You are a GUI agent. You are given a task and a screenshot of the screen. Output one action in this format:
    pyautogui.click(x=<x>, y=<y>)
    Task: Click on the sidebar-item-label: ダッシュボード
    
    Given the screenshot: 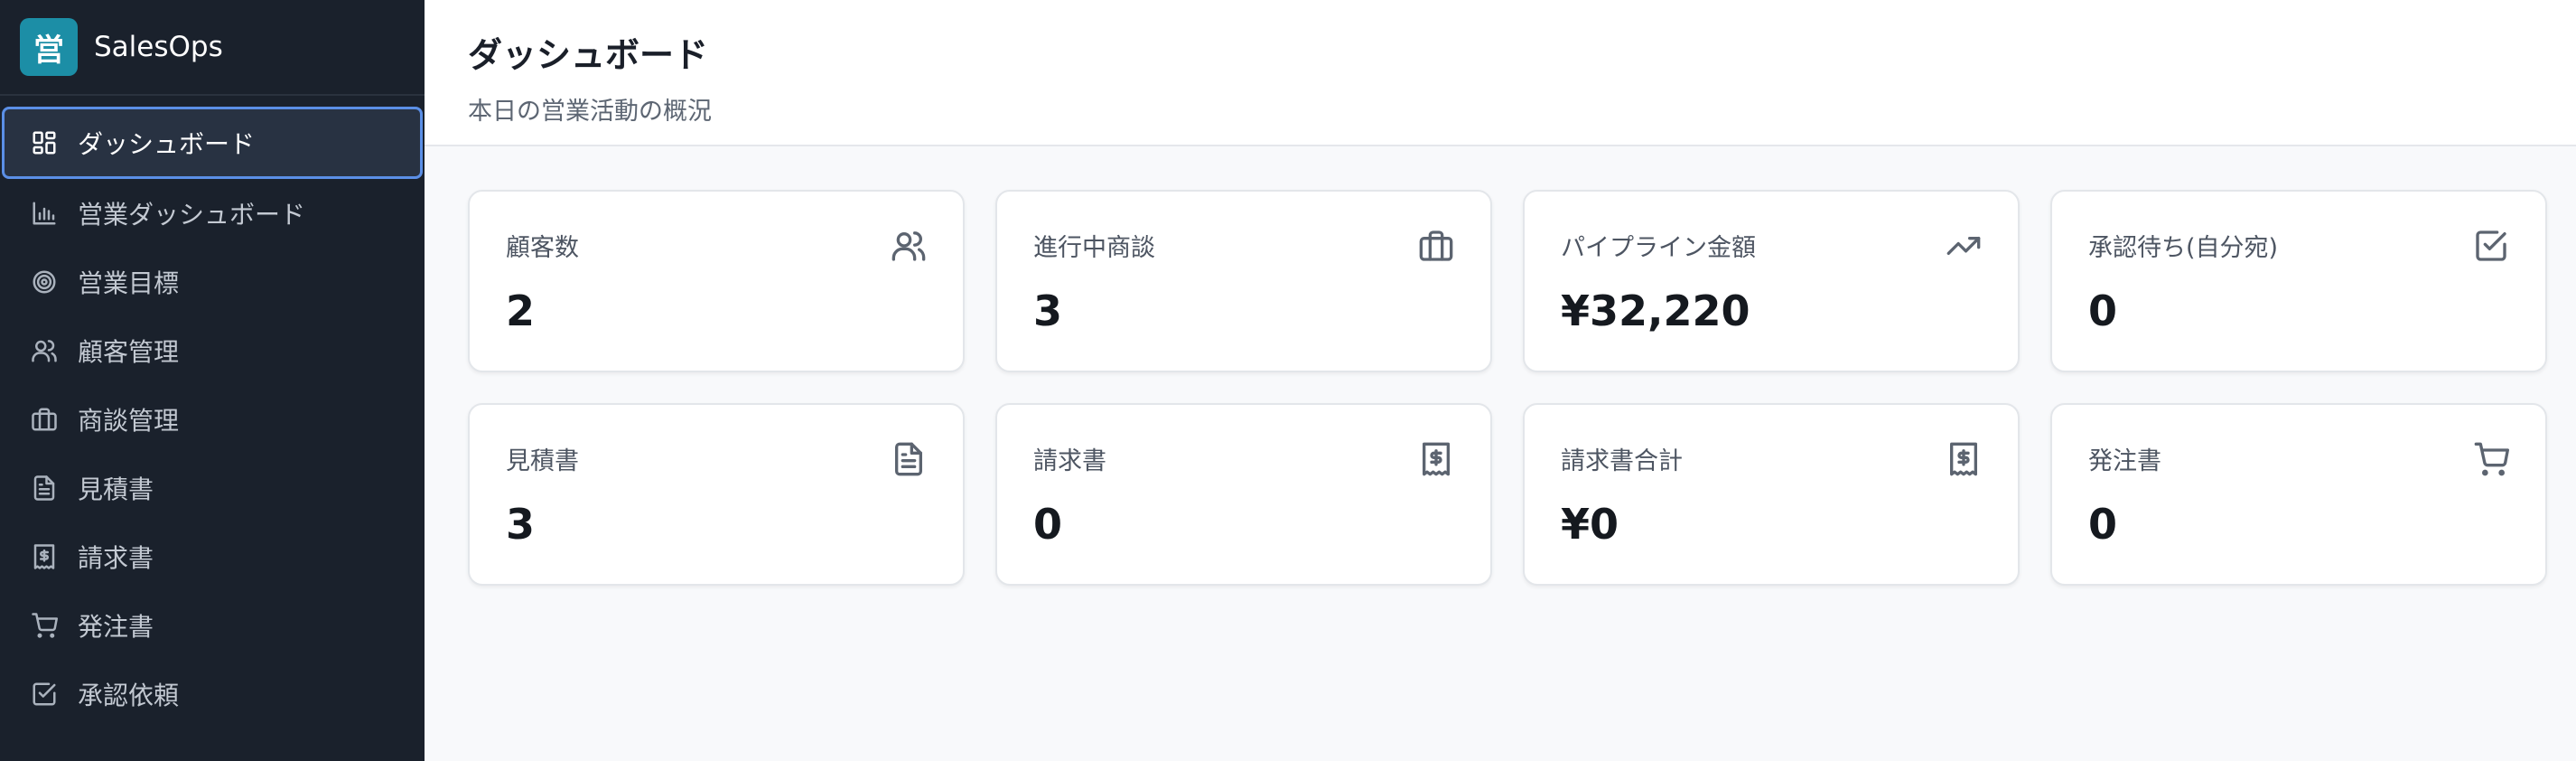 What is the action you would take?
    pyautogui.click(x=167, y=144)
    